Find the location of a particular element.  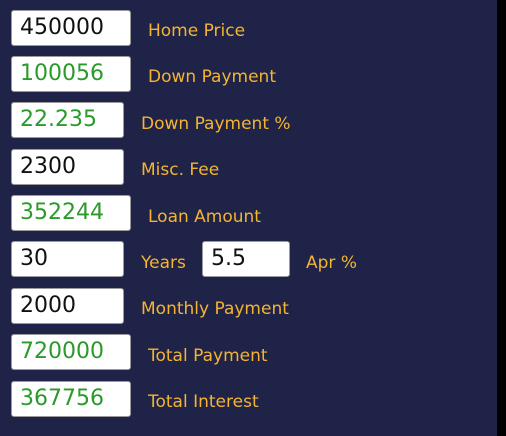

loan-amount-field: 352244 is located at coordinates (71, 213).